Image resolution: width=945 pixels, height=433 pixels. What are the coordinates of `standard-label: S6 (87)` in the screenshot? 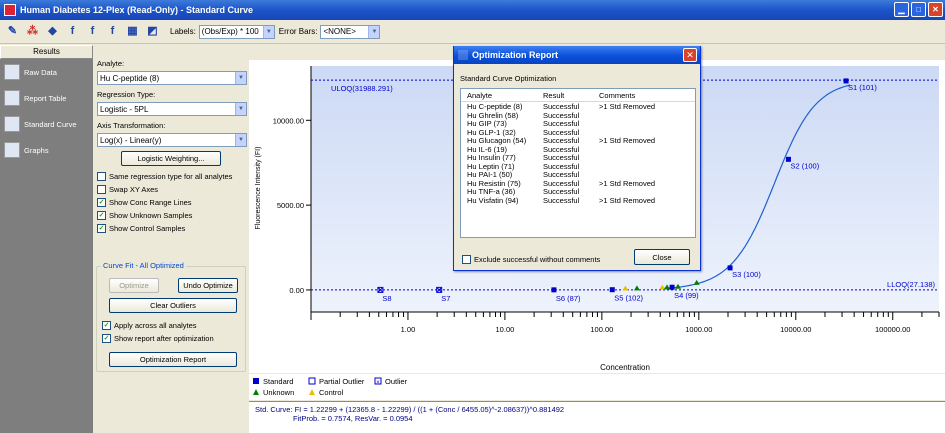 It's located at (568, 298).